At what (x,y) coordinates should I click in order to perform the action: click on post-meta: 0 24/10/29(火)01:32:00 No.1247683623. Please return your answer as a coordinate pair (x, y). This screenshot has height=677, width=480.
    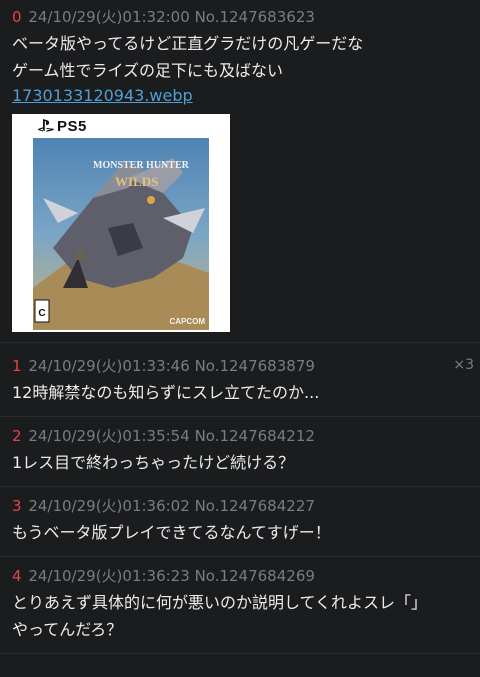
    Looking at the image, I should click on (240, 17).